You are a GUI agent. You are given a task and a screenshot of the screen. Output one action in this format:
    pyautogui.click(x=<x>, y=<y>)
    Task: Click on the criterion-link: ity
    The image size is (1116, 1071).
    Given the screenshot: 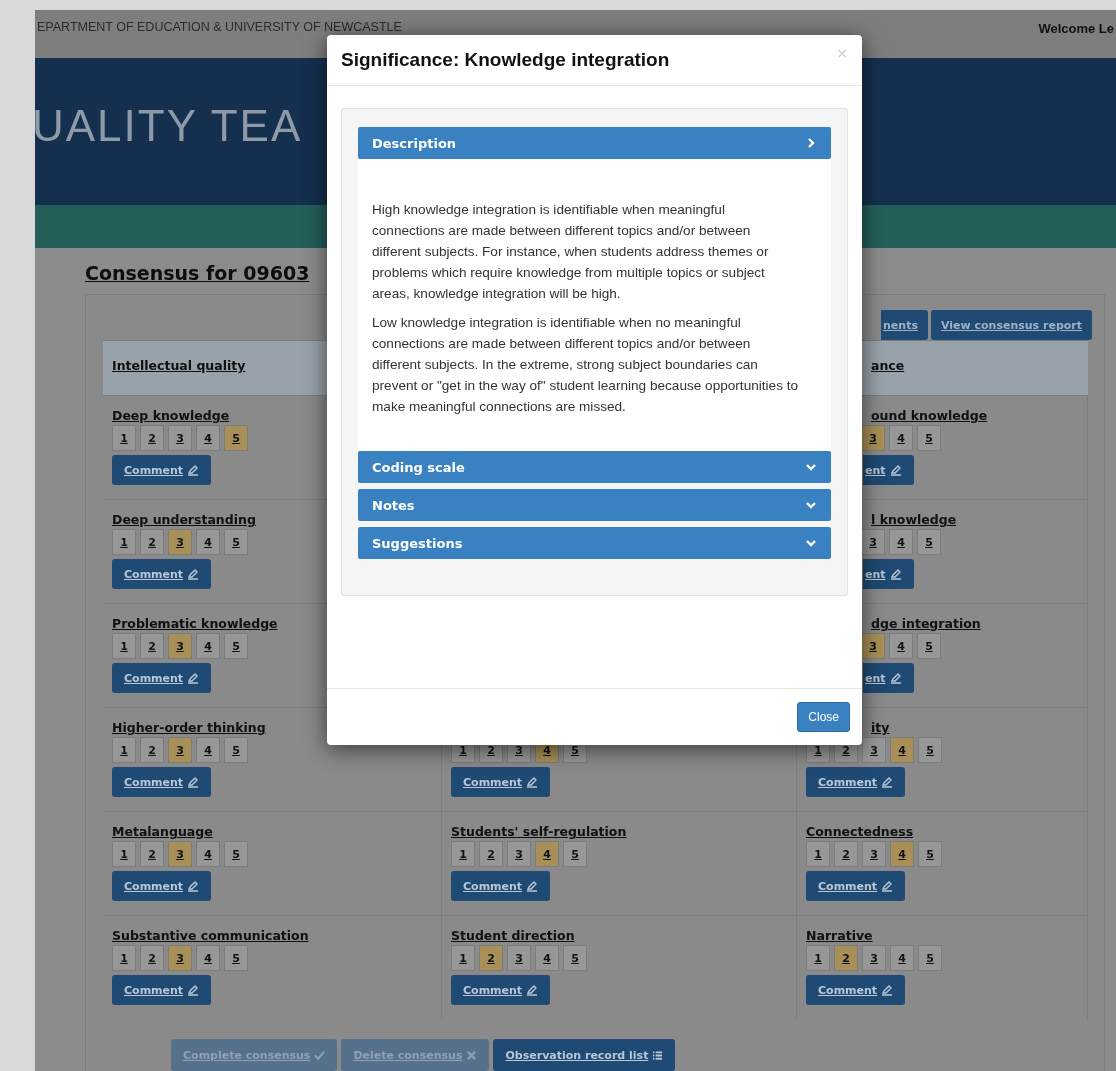 What is the action you would take?
    pyautogui.click(x=880, y=727)
    